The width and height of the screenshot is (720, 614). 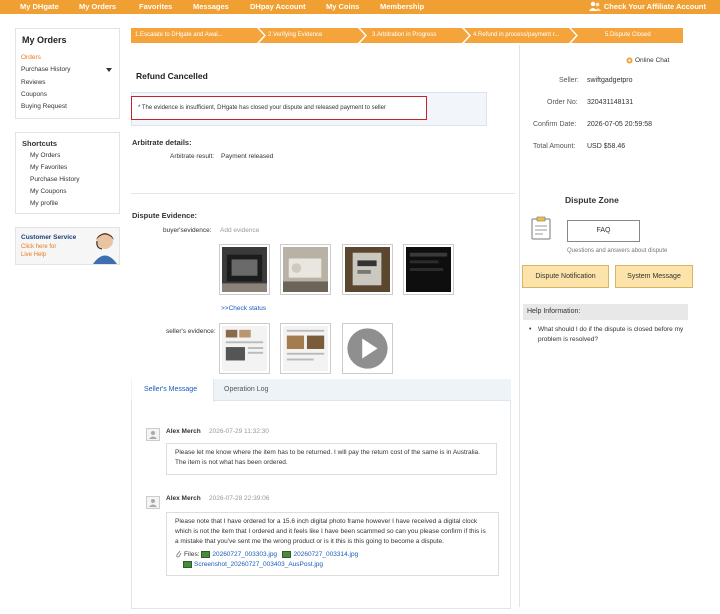 I want to click on tab-operation-log: Operation Log, so click(x=246, y=389).